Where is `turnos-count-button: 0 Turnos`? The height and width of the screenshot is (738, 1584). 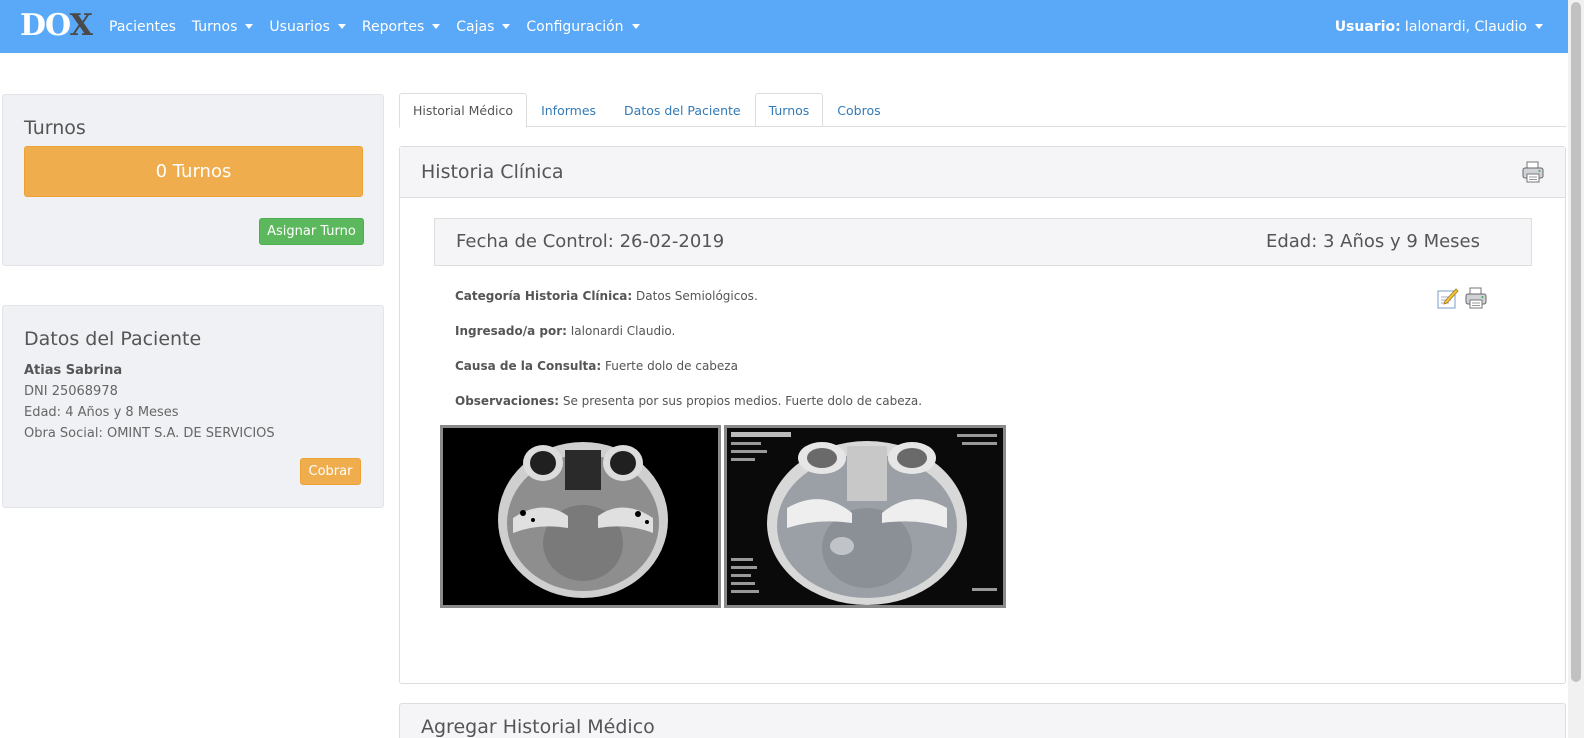 turnos-count-button: 0 Turnos is located at coordinates (193, 171).